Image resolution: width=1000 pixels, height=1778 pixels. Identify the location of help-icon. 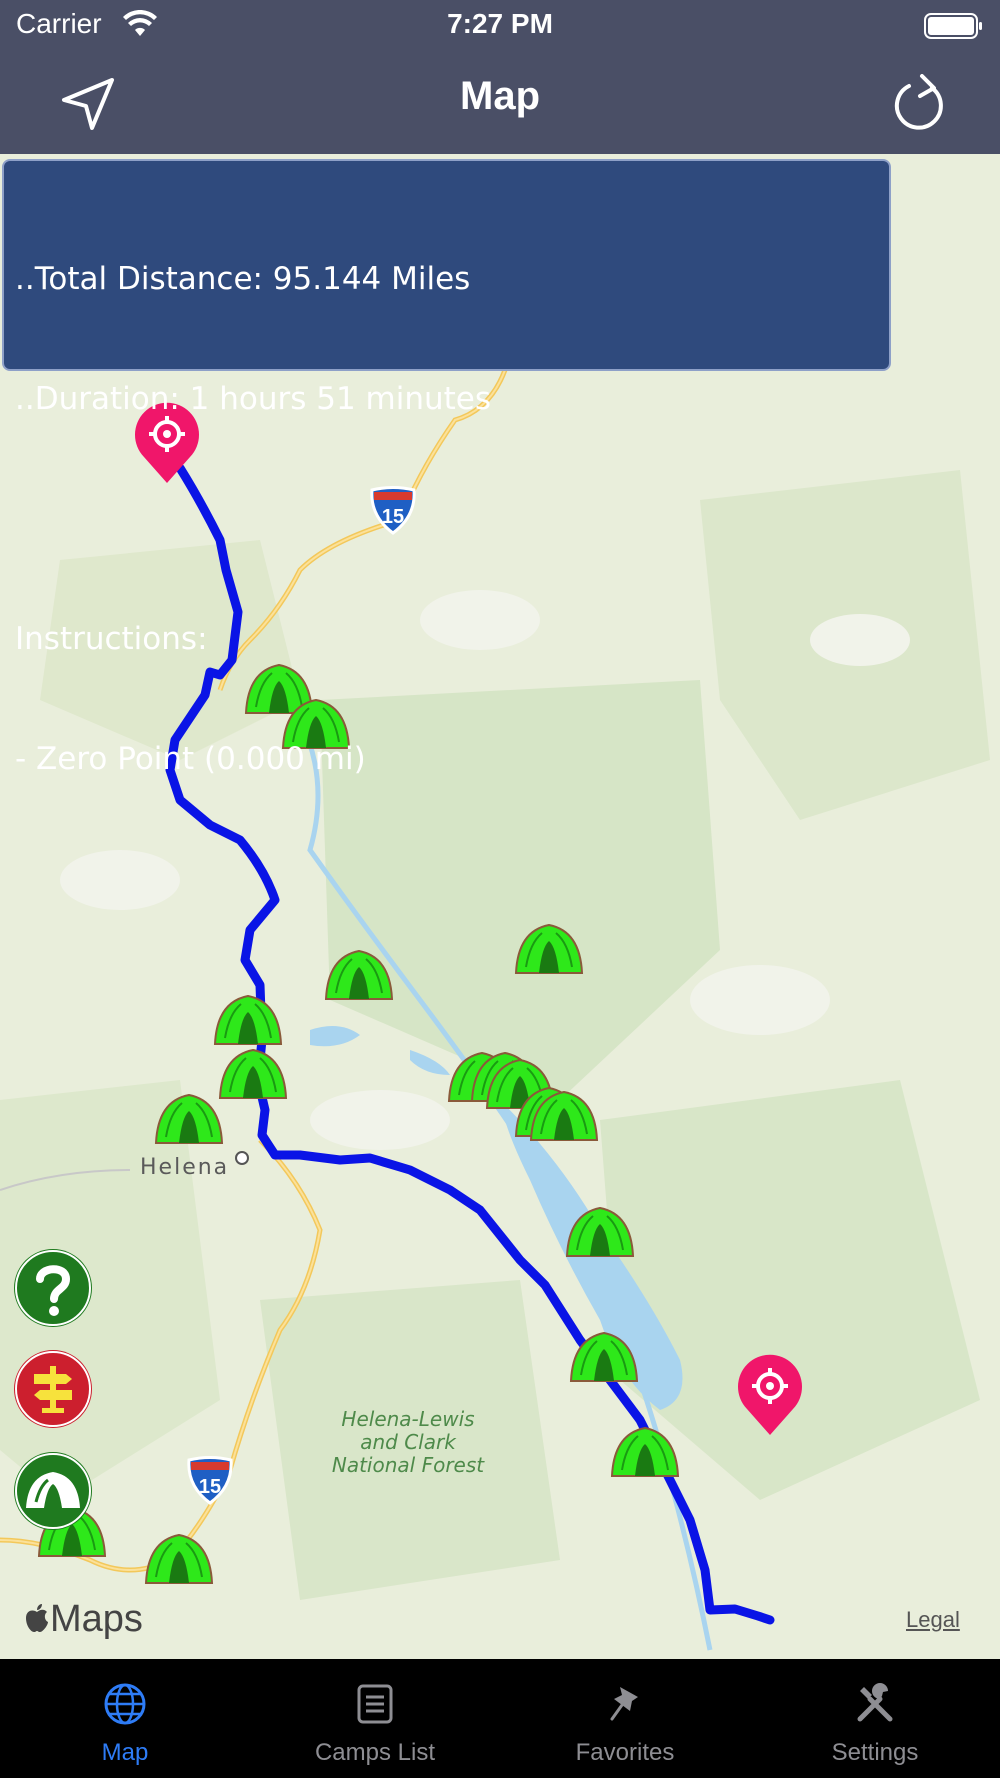
(53, 1288).